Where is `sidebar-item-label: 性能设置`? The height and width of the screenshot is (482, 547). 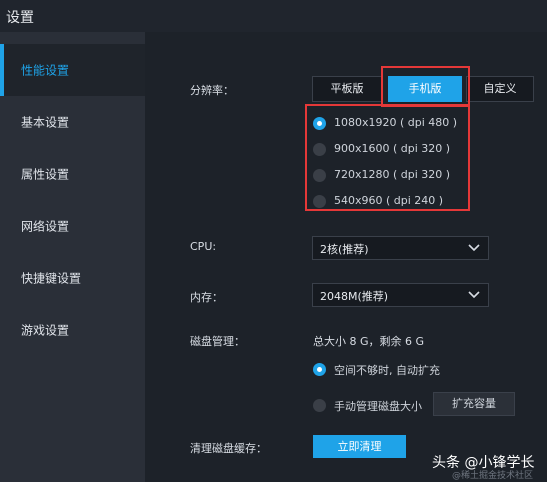 sidebar-item-label: 性能设置 is located at coordinates (45, 70).